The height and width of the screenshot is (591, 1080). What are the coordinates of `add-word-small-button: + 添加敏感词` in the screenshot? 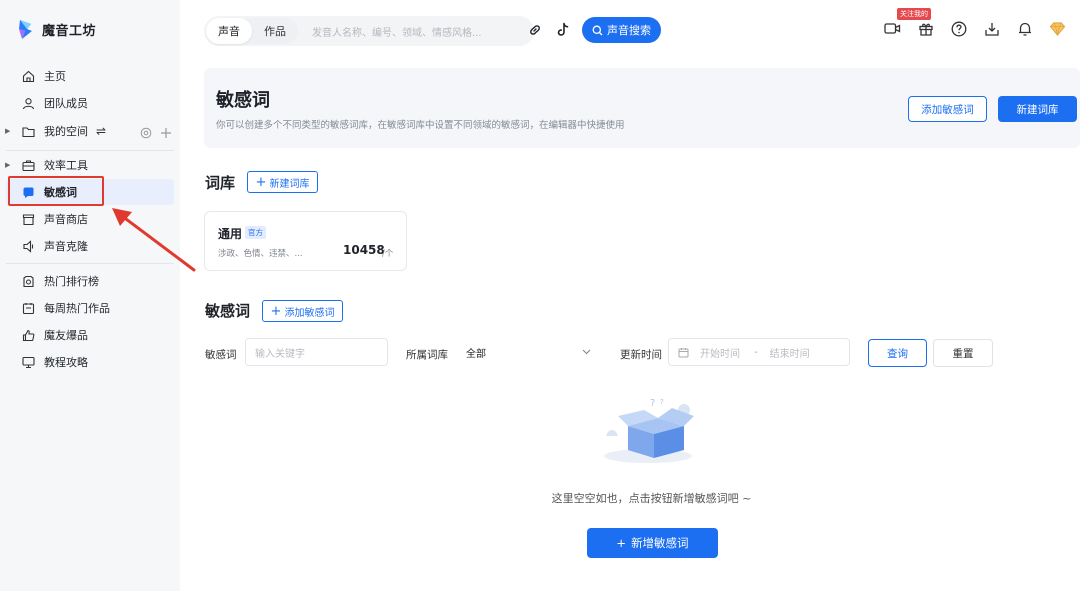 It's located at (302, 311).